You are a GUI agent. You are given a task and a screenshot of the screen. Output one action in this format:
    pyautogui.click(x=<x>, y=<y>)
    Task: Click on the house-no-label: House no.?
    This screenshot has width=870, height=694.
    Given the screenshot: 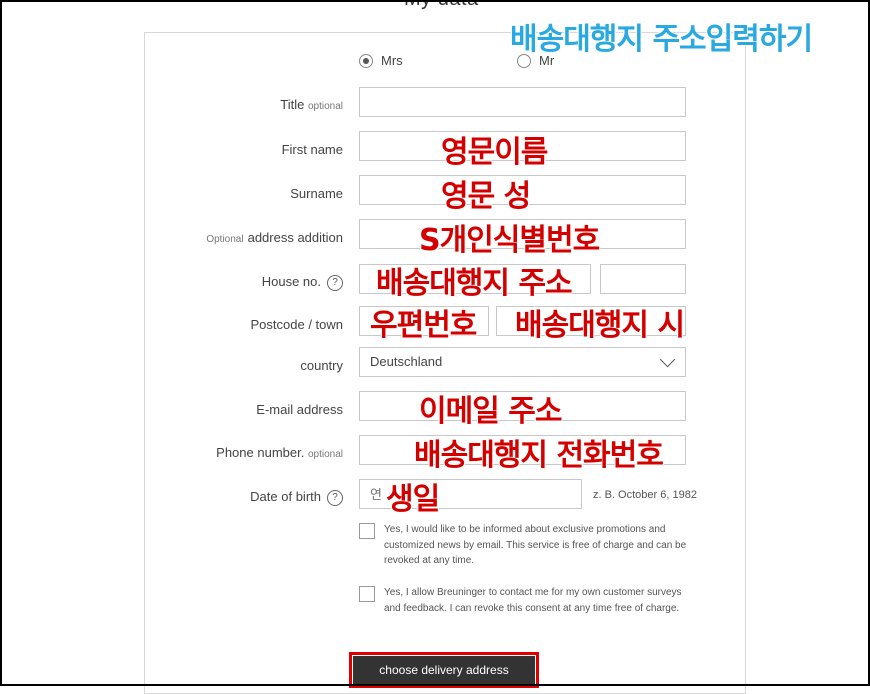 What is the action you would take?
    pyautogui.click(x=302, y=282)
    